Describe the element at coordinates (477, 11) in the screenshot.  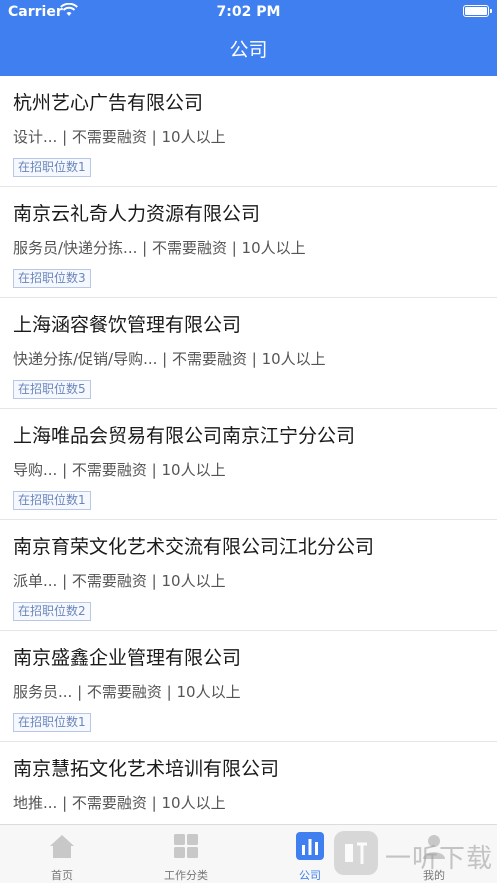
I see `battery-icon` at that location.